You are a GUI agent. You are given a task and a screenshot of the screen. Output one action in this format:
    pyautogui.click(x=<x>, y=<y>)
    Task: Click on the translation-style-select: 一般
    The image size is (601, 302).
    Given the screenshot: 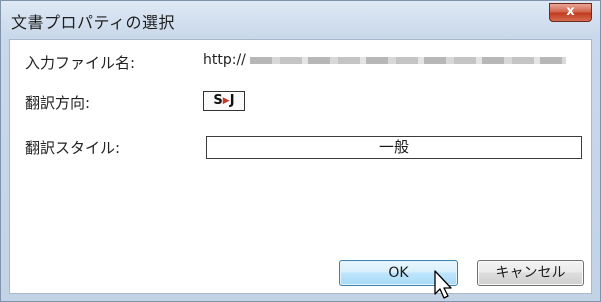 What is the action you would take?
    pyautogui.click(x=394, y=147)
    